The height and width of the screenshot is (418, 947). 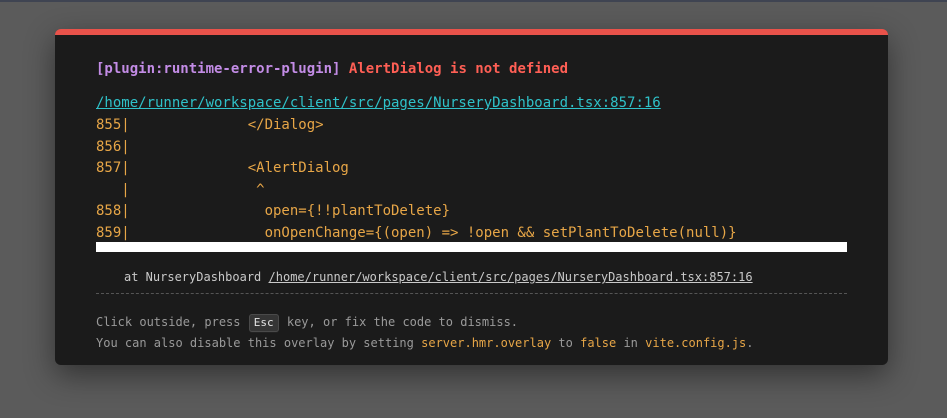 I want to click on code-line: 855| </Dialog>, so click(x=210, y=125).